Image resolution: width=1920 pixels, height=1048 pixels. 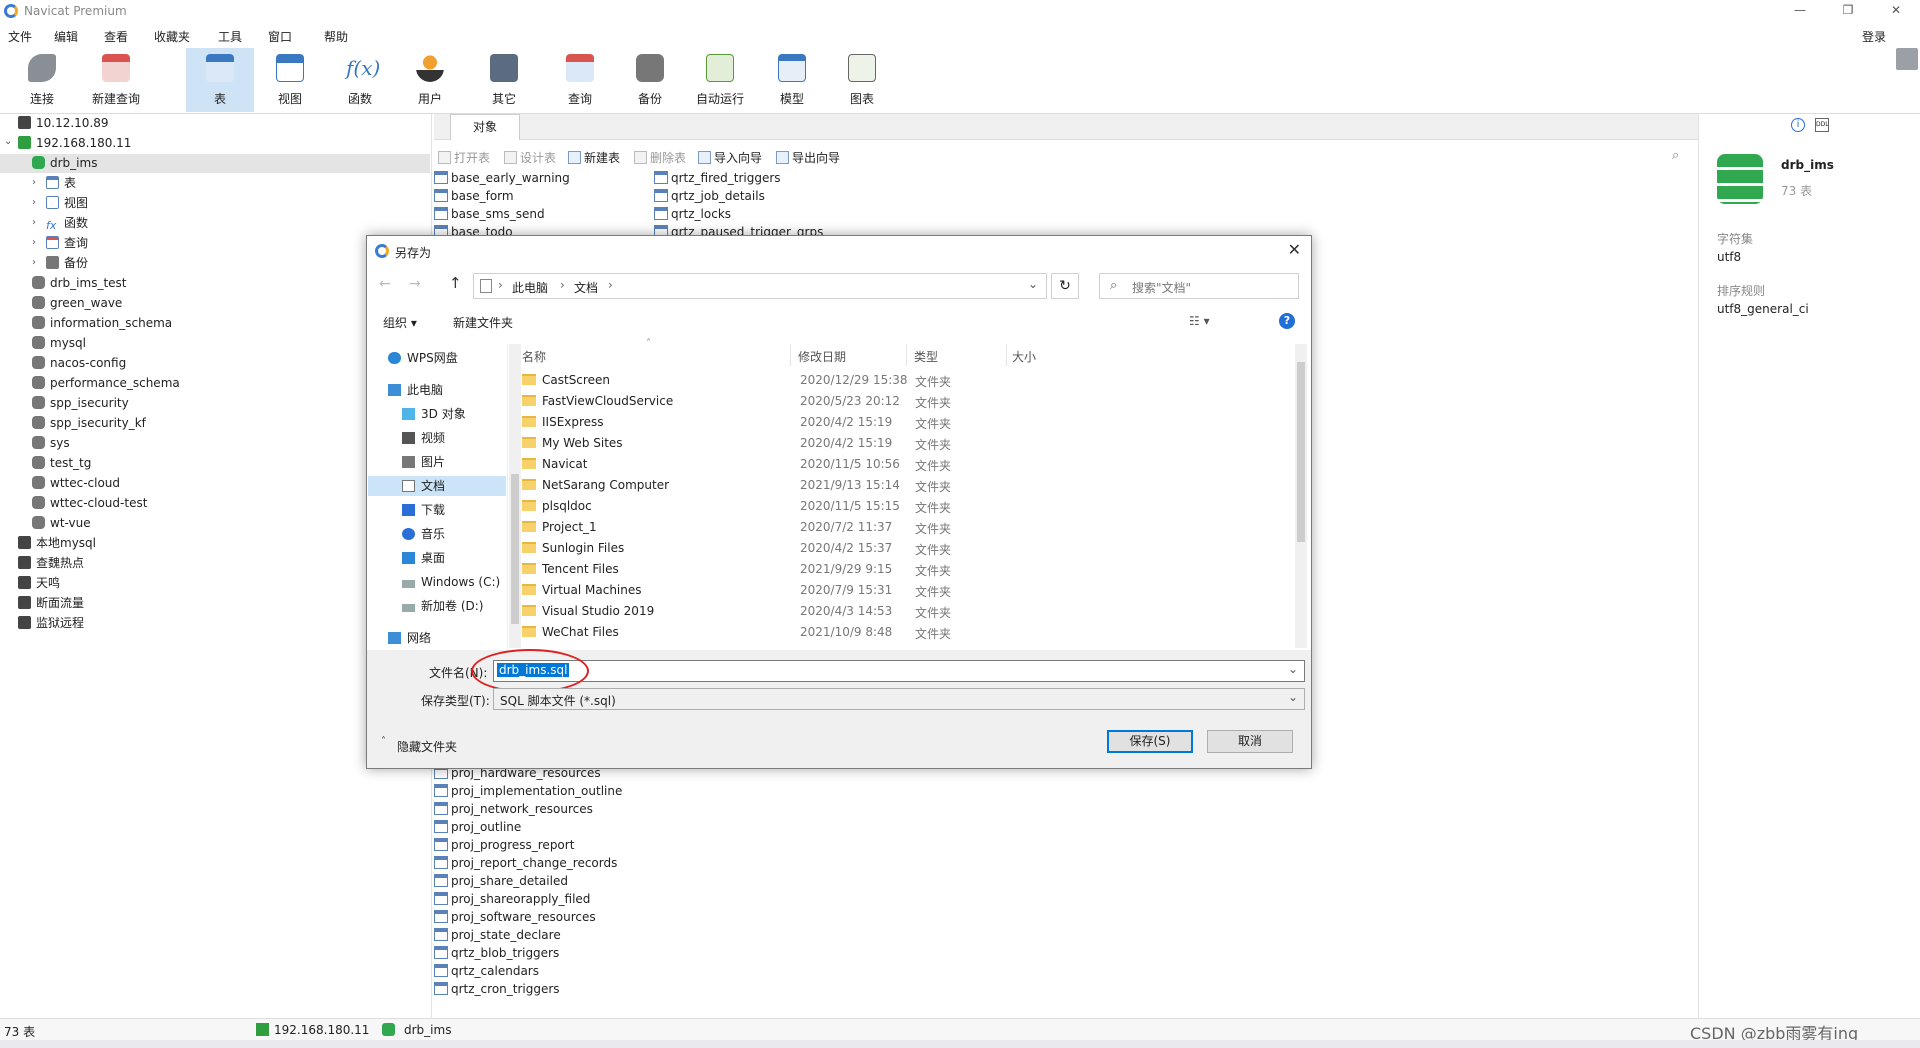 What do you see at coordinates (760, 286) in the screenshot?
I see `address-bar: › 此电脑 › 文档 › ⌄` at bounding box center [760, 286].